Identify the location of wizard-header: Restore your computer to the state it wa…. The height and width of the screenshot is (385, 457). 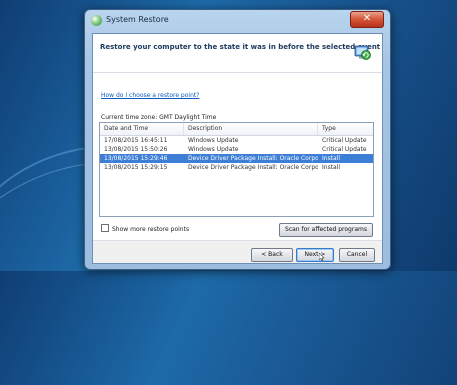
(237, 53).